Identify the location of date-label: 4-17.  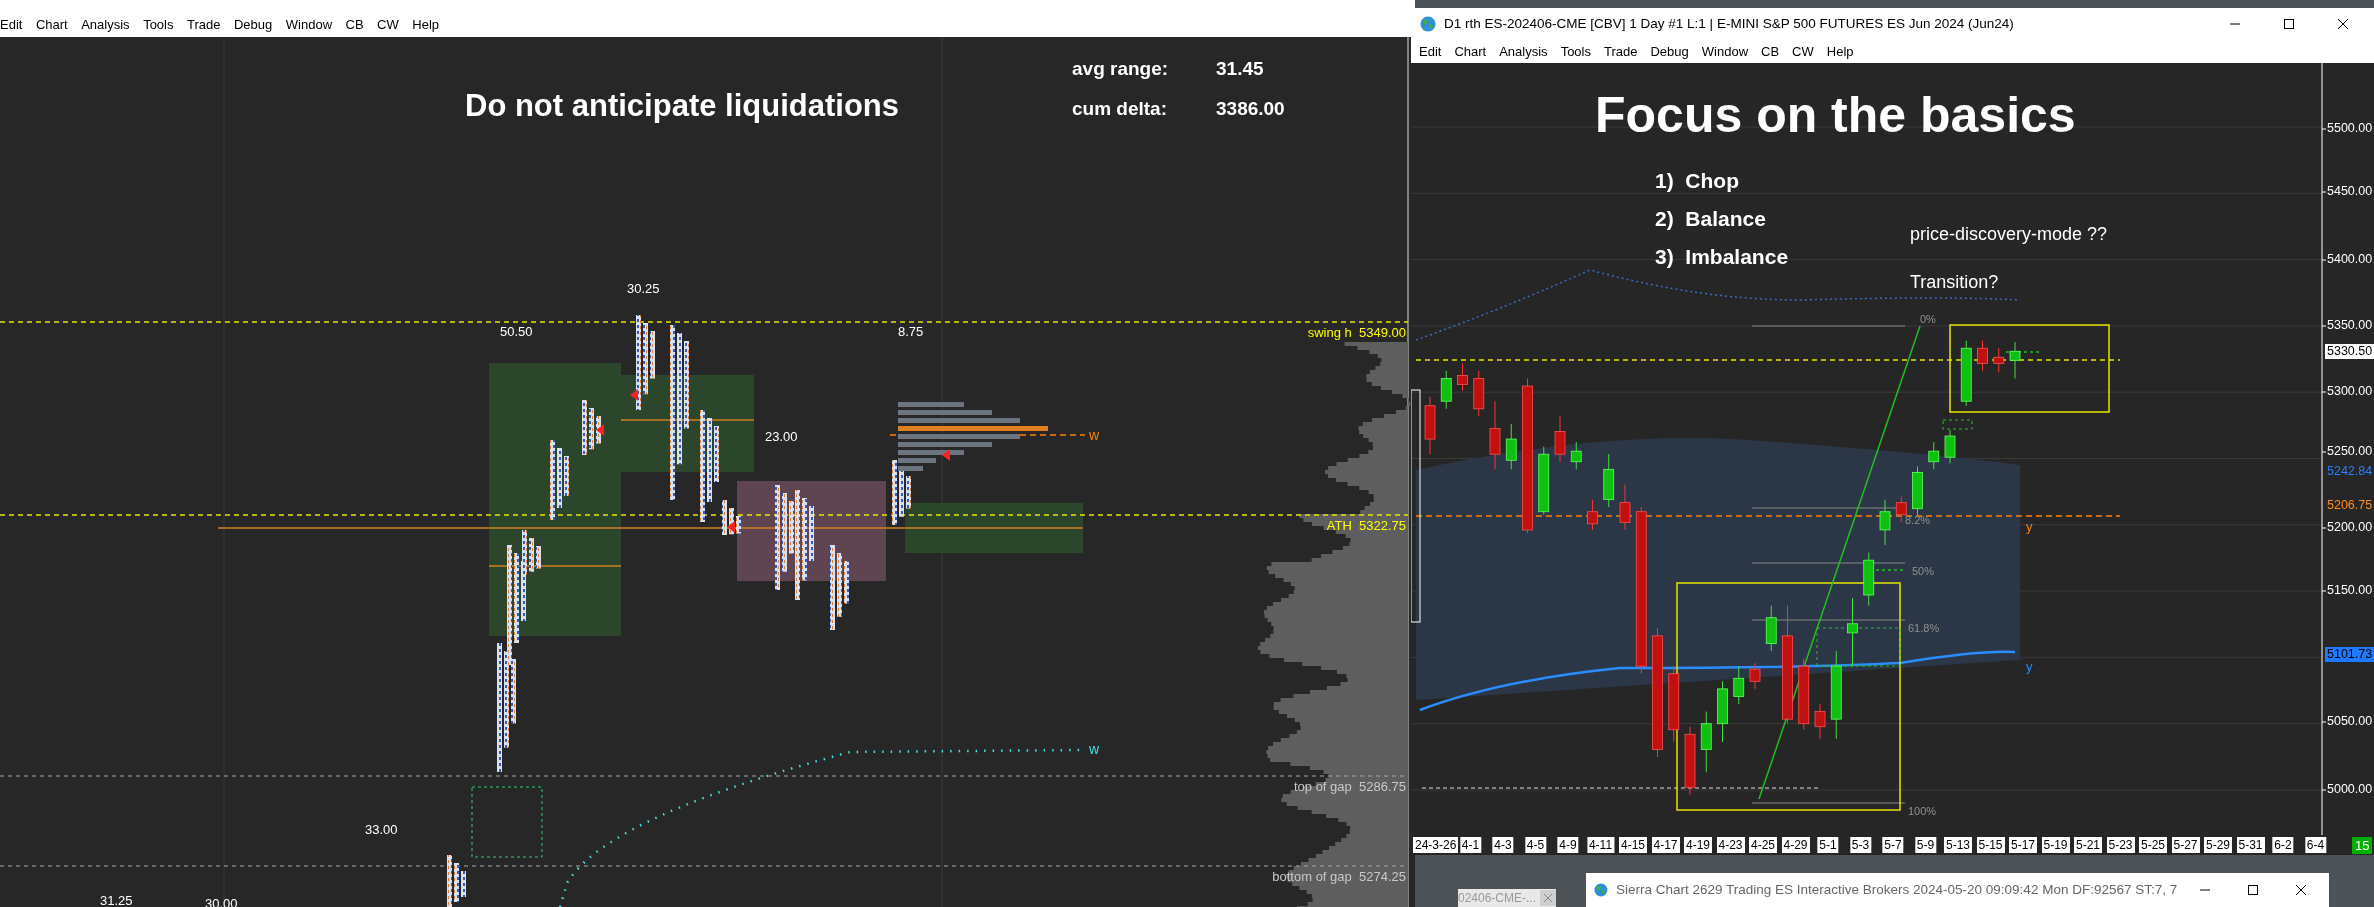
(1665, 845).